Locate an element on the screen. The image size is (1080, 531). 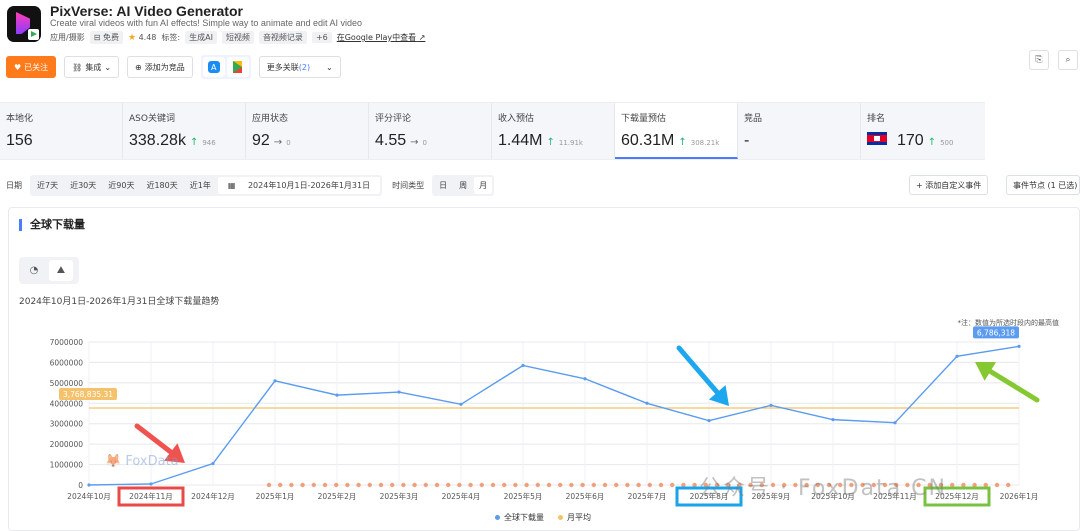
add-competitor-label: 添加为竞品 is located at coordinates (164, 67).